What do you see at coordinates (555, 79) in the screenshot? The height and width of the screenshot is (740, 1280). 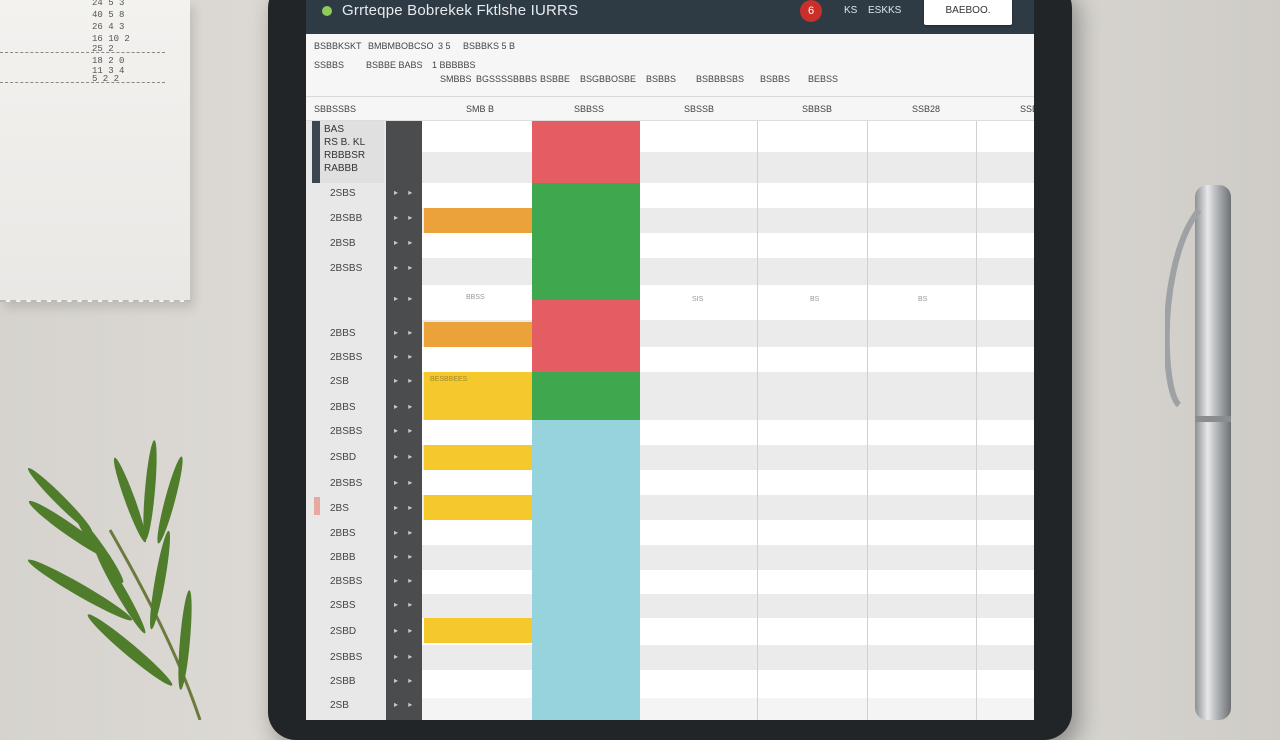 I see `toolbar-option: BSBBE` at bounding box center [555, 79].